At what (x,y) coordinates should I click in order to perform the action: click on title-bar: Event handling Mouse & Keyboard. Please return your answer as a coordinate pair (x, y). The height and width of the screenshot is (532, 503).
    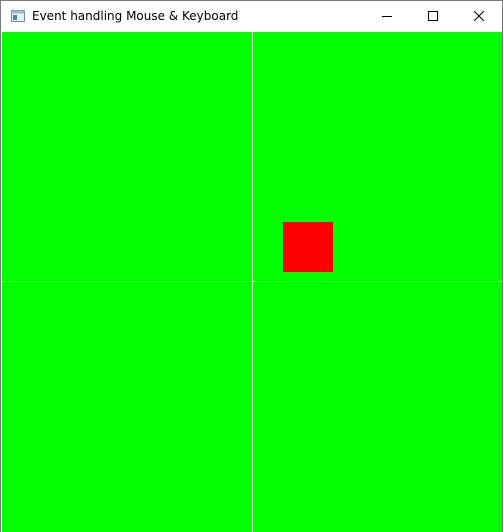
    Looking at the image, I should click on (251, 16).